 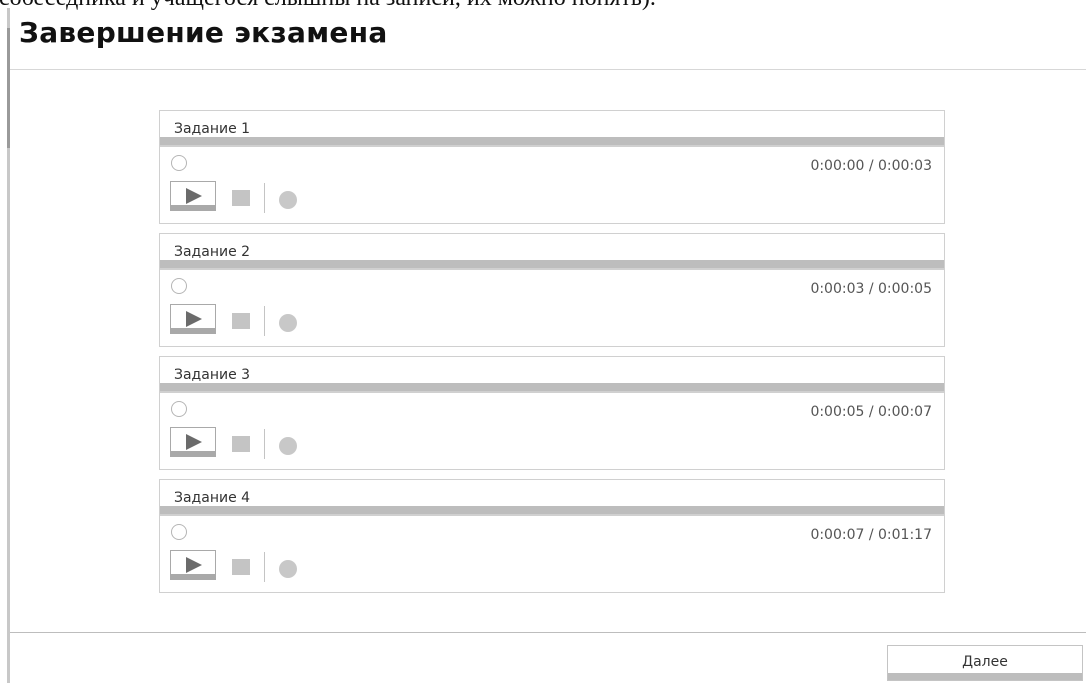 What do you see at coordinates (552, 554) in the screenshot?
I see `audio-player: 0:00:07 / 0:01:17` at bounding box center [552, 554].